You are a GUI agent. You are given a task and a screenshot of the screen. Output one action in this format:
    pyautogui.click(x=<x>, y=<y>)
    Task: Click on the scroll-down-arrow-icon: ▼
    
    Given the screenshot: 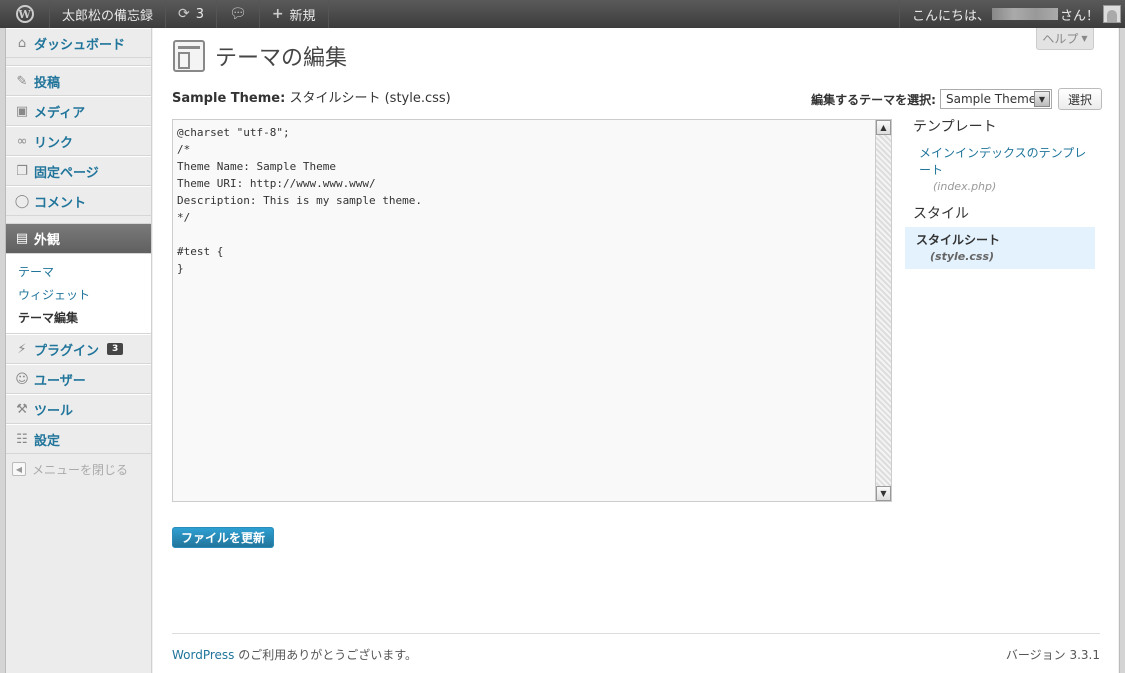 What is the action you would take?
    pyautogui.click(x=883, y=493)
    